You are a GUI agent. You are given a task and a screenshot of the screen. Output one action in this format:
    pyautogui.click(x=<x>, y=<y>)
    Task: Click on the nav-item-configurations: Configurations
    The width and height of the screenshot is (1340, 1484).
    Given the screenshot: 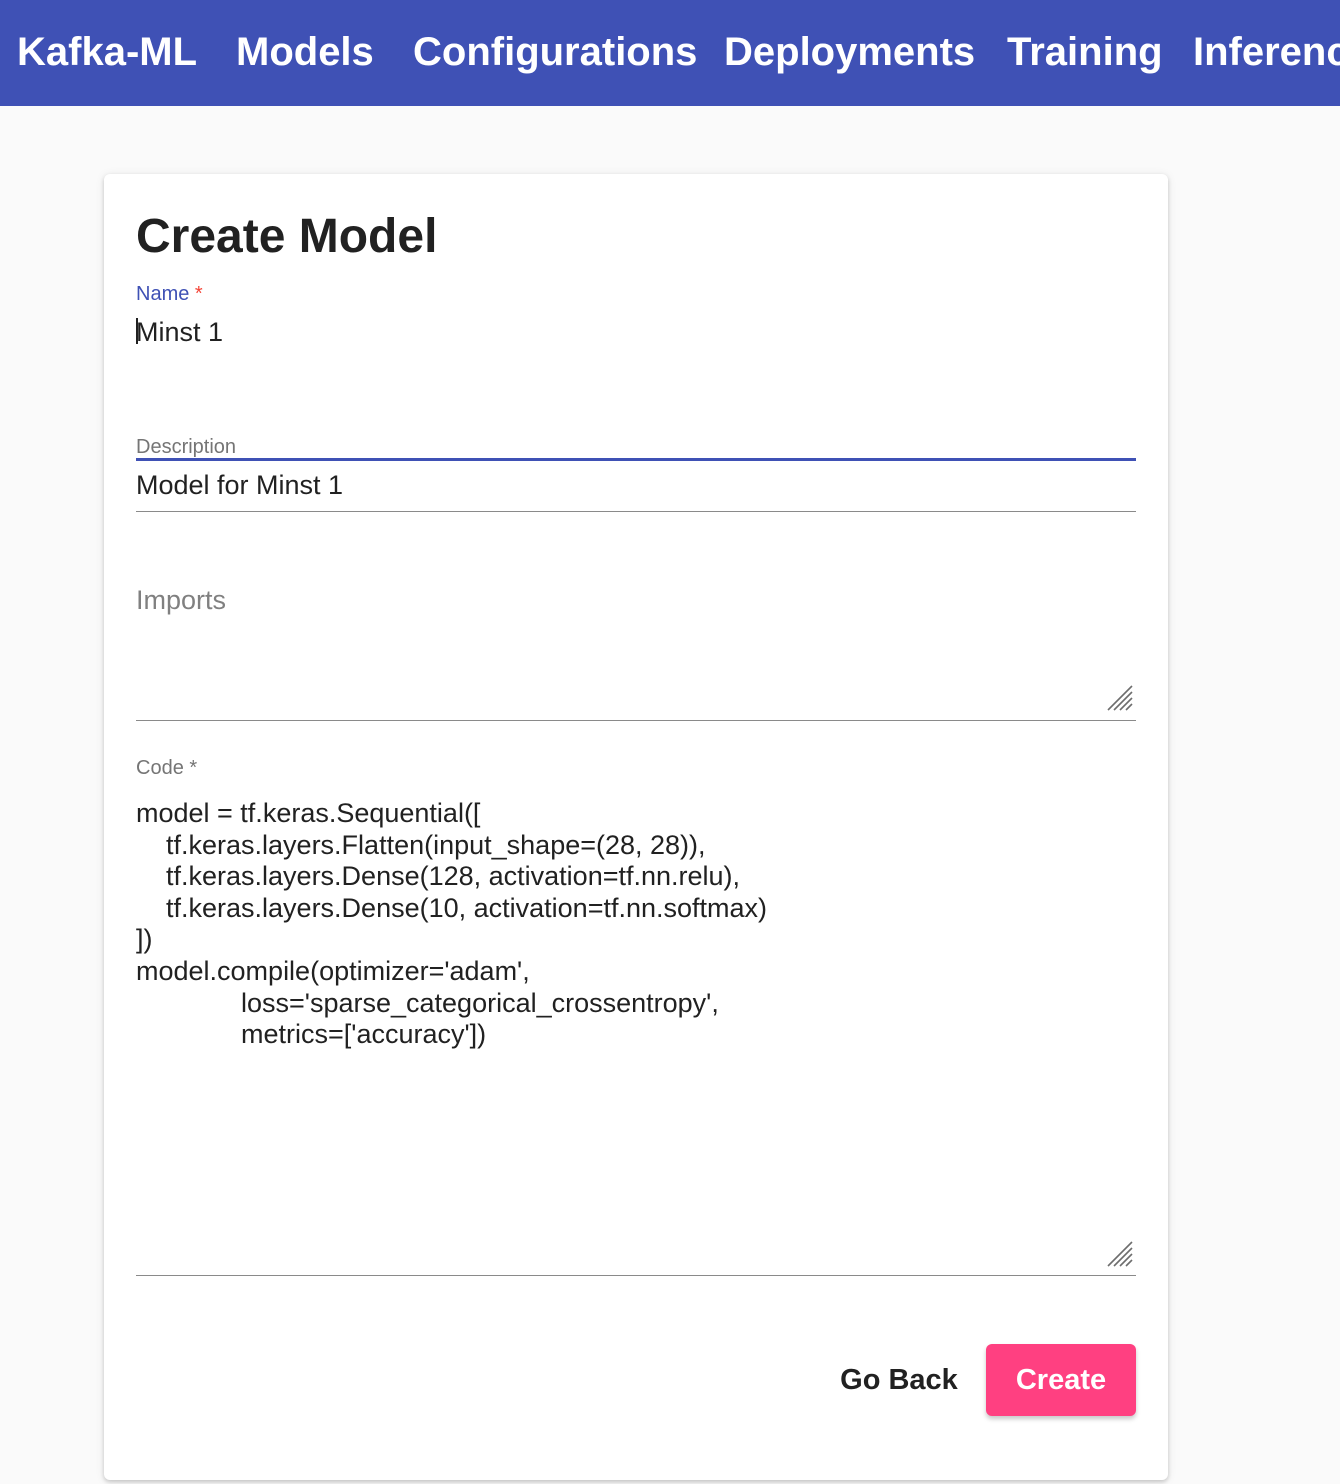 What is the action you would take?
    pyautogui.click(x=555, y=52)
    